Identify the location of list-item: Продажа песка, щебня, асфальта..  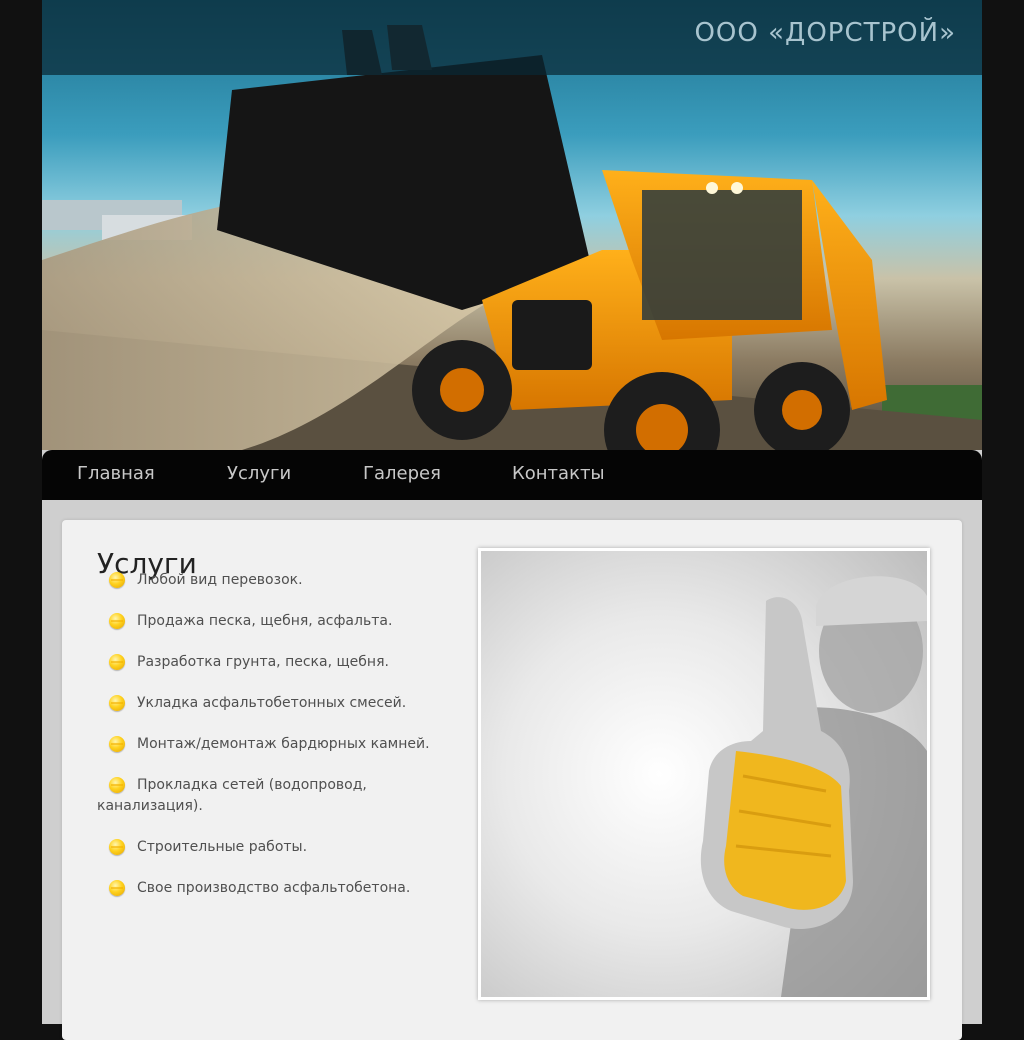
(272, 621).